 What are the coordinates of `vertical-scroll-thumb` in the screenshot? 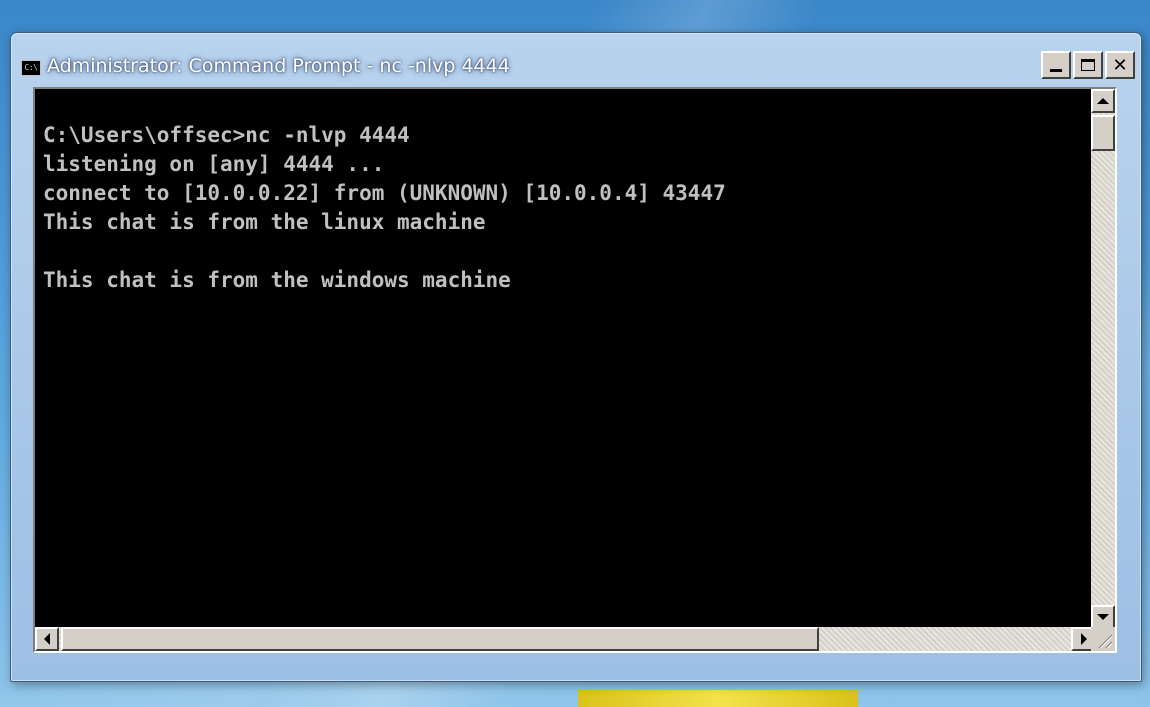 It's located at (1103, 133).